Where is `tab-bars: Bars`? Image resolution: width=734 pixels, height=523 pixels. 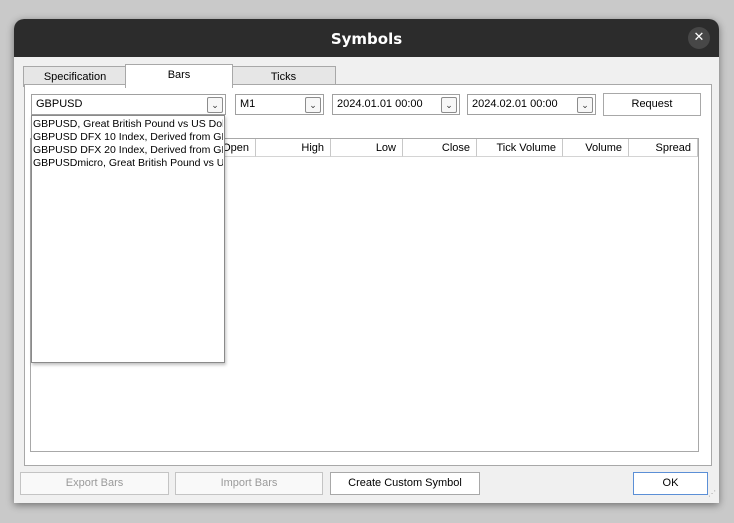
tab-bars: Bars is located at coordinates (179, 76).